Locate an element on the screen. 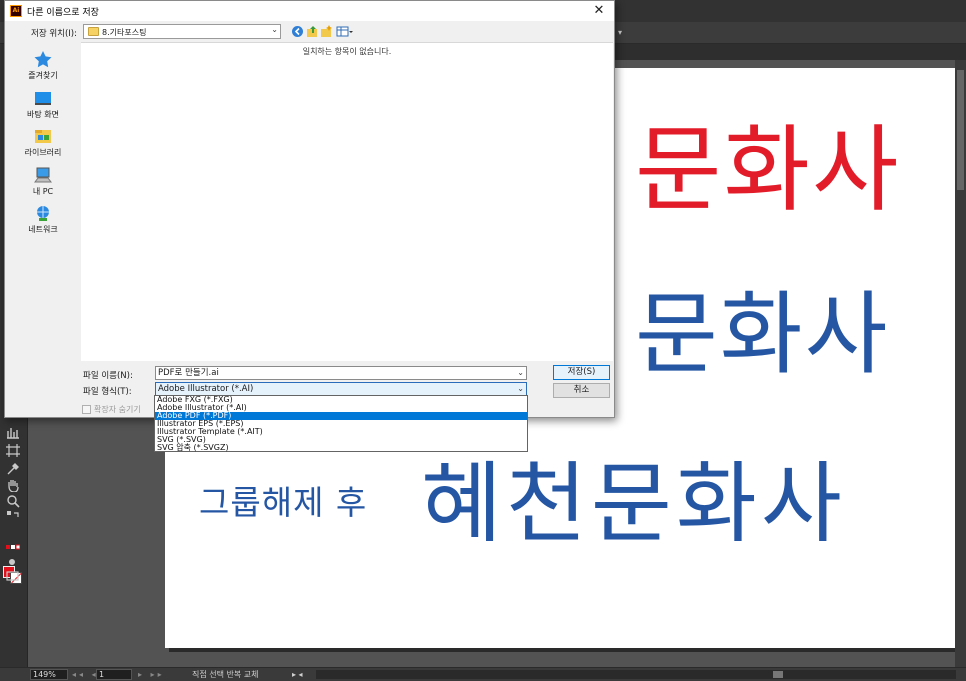  artboard-next-nav-icon: ▸ ▸▸ is located at coordinates (151, 674).